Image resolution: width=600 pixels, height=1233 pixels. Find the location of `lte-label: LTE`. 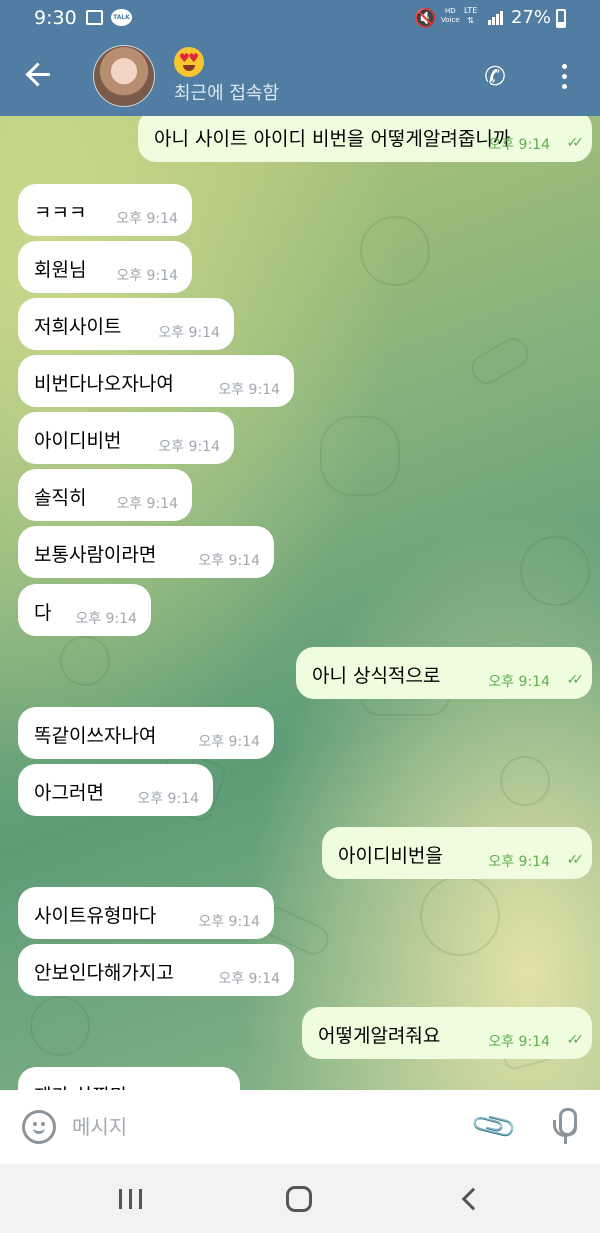

lte-label: LTE is located at coordinates (471, 10).